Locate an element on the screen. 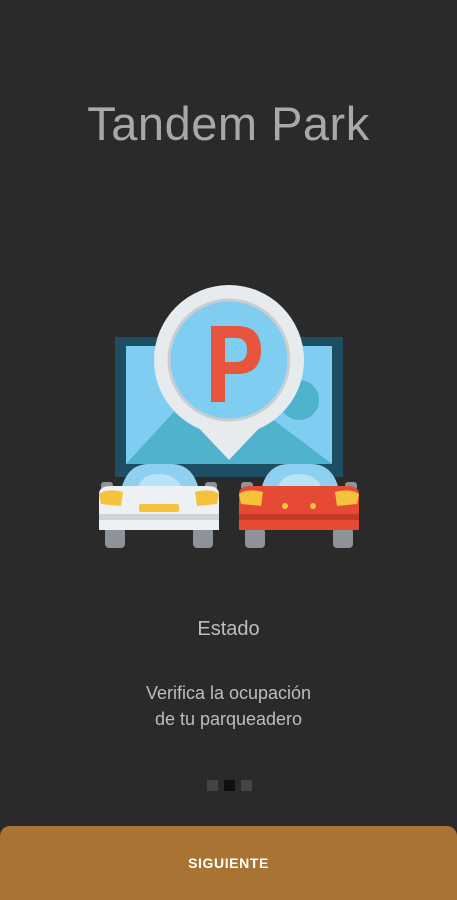 The width and height of the screenshot is (457, 900). next-button: SIGUIENTE is located at coordinates (228, 863).